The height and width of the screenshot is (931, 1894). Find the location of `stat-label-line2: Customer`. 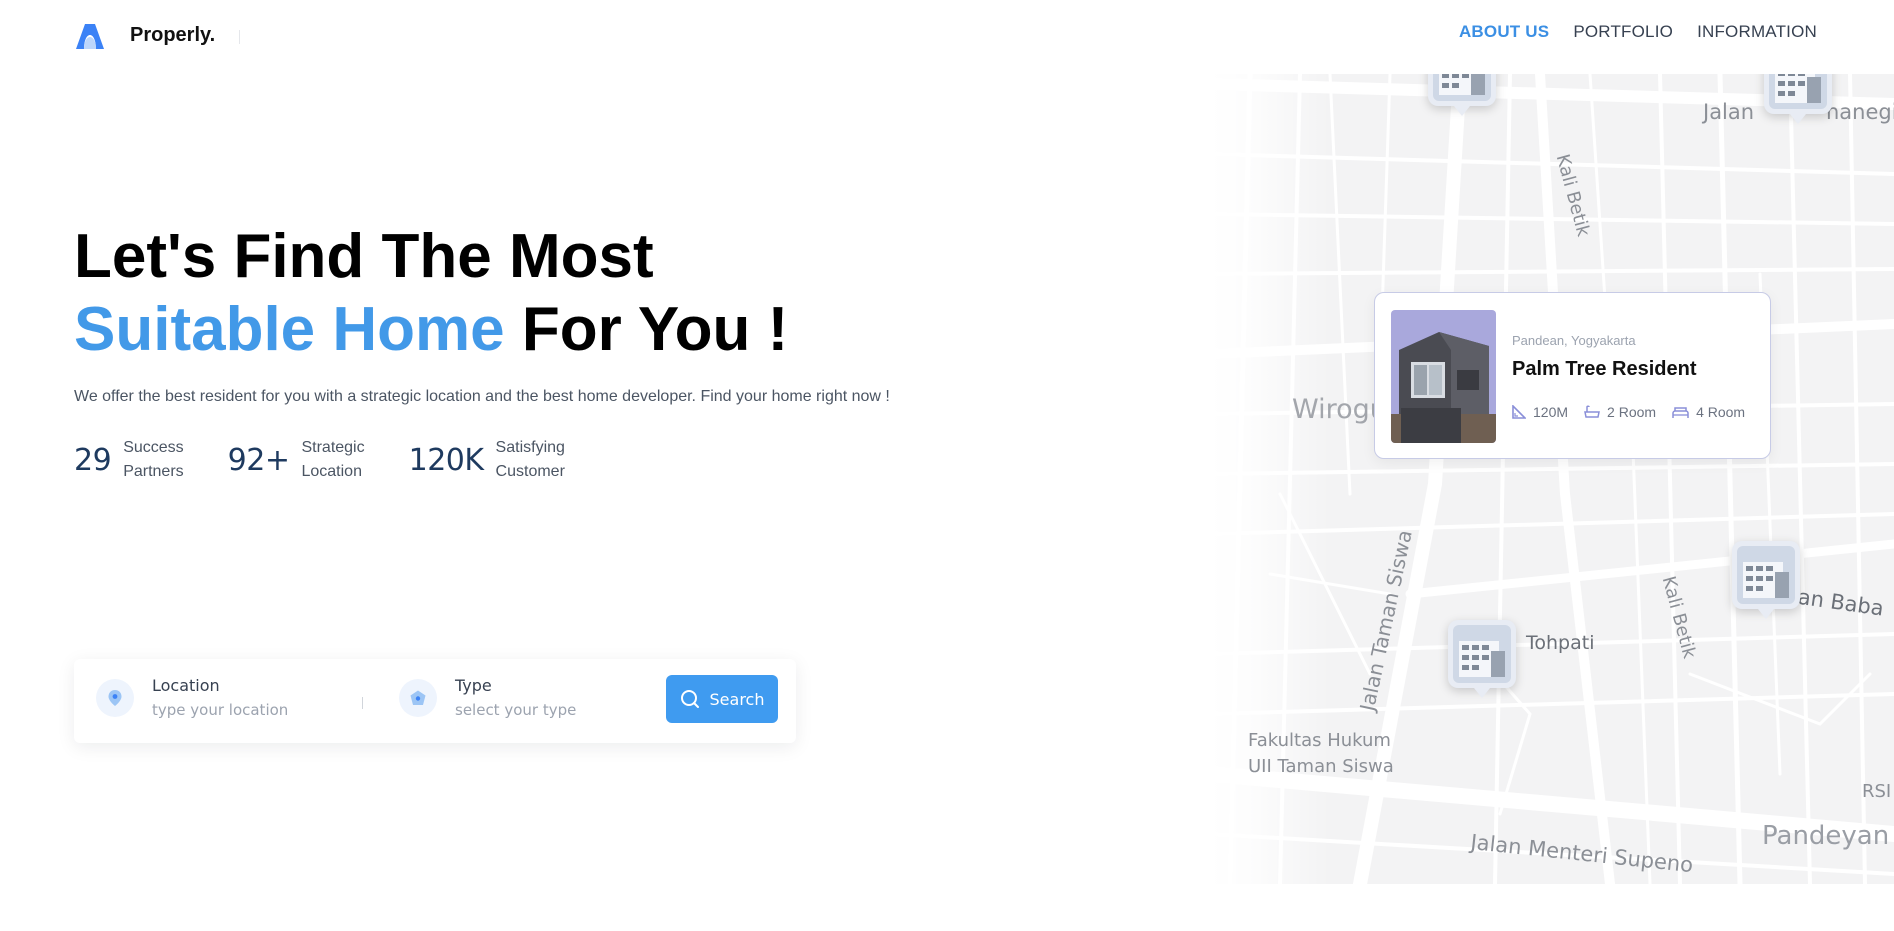

stat-label-line2: Customer is located at coordinates (530, 471).